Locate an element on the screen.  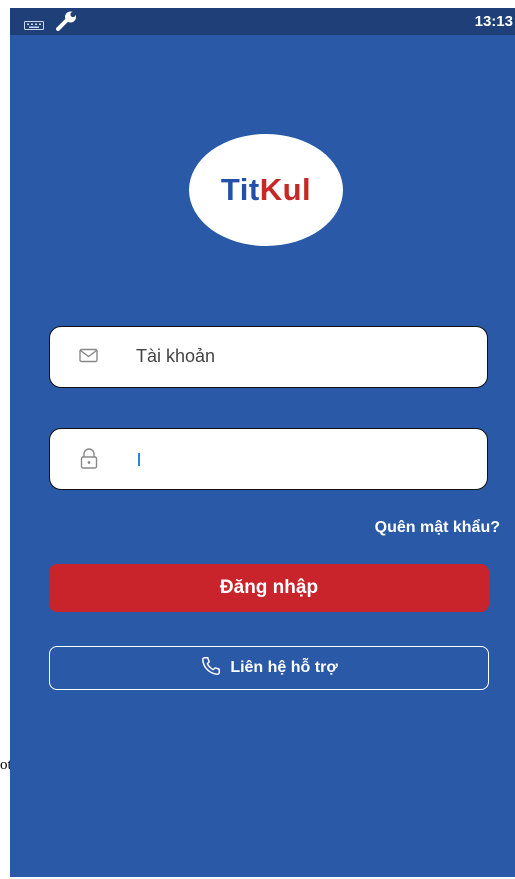
contact-support-label: Liên hệ hỗ trợ is located at coordinates (284, 667).